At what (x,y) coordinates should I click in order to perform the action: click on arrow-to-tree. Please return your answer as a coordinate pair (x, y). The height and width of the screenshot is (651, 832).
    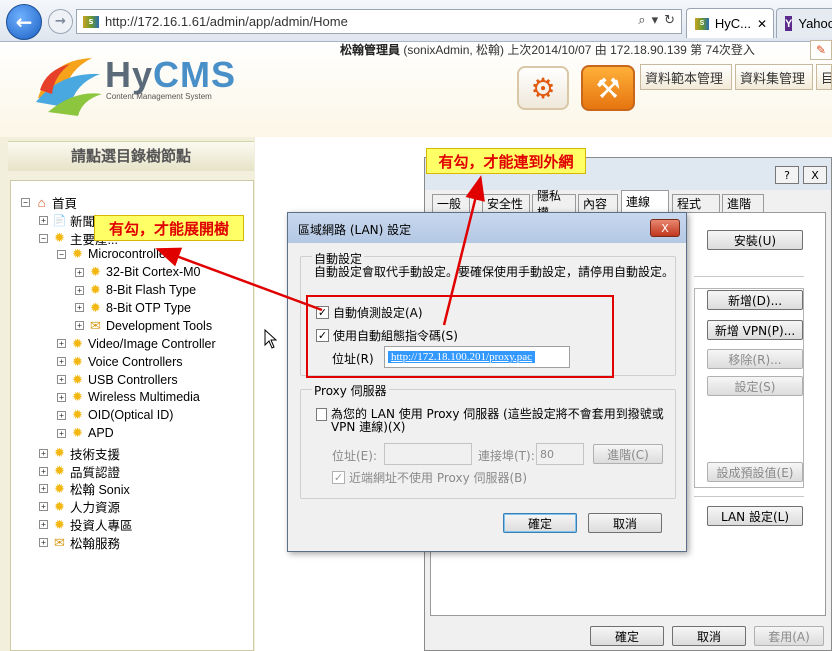
    Looking at the image, I should click on (239, 279).